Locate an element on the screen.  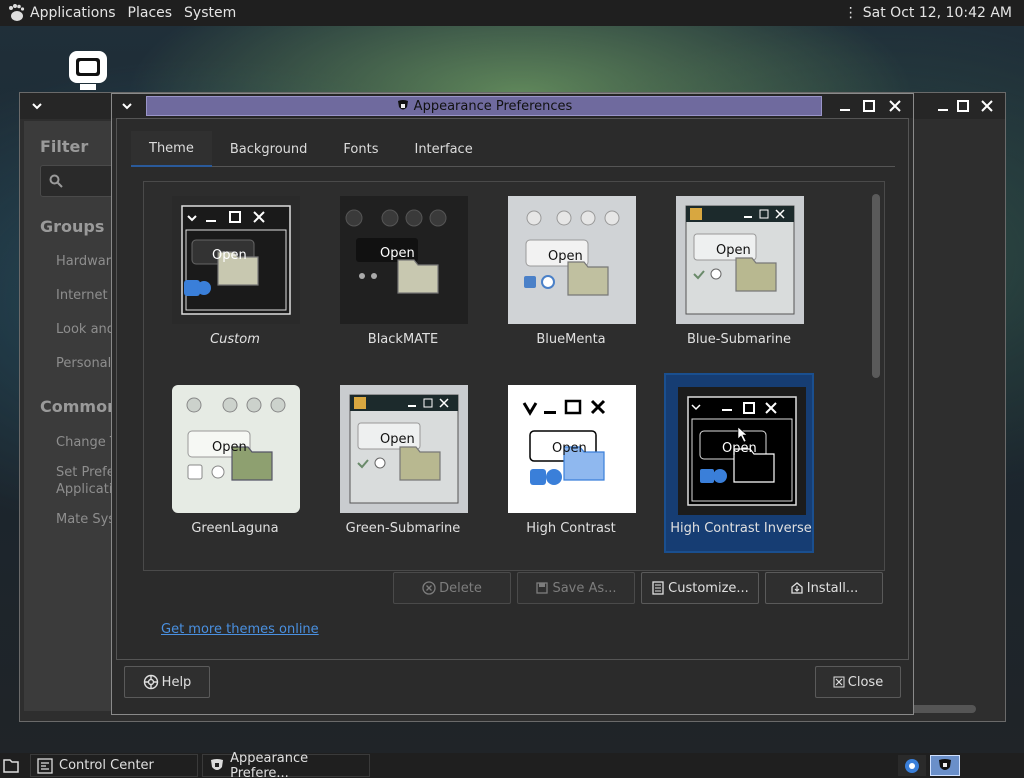
close-button: Close is located at coordinates (858, 682).